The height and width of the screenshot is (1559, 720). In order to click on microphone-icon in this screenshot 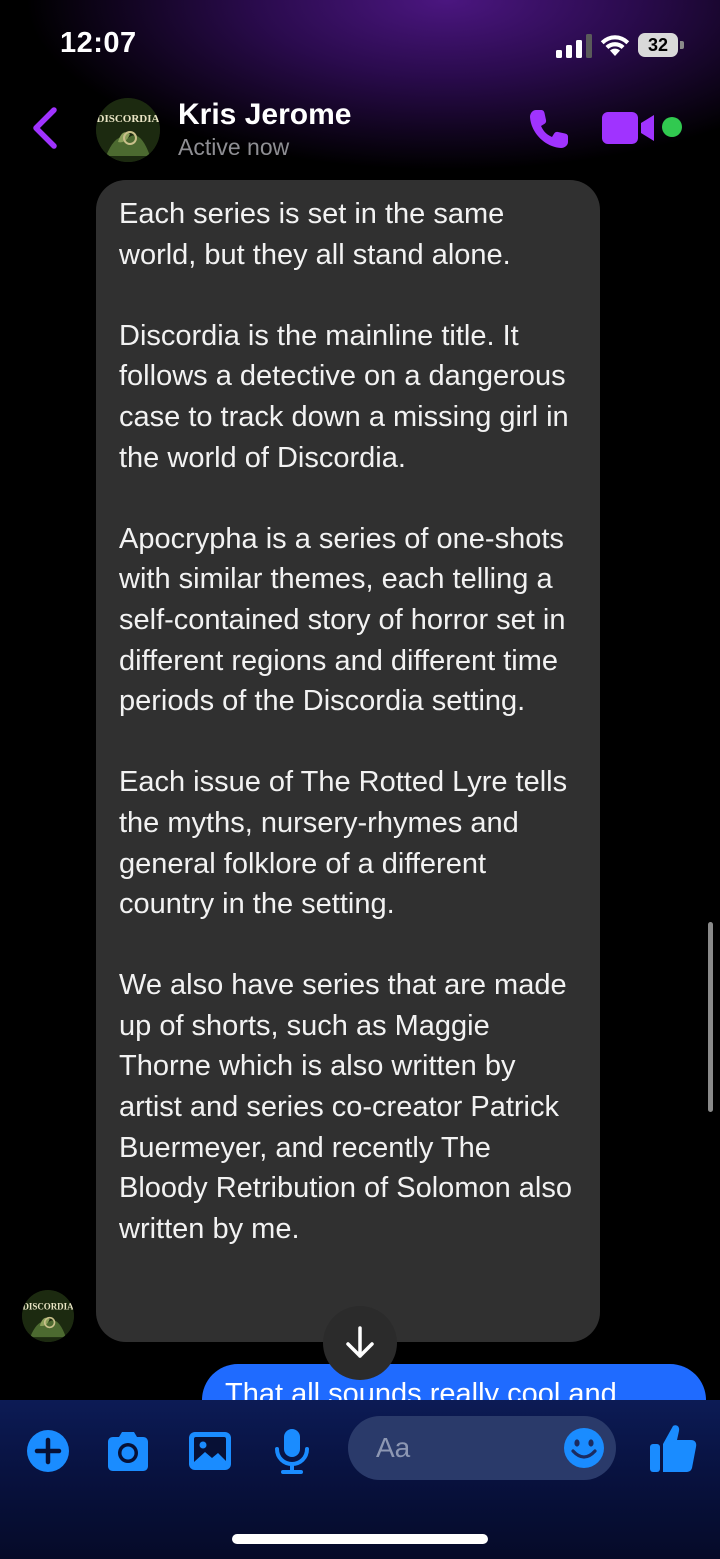, I will do `click(292, 1451)`.